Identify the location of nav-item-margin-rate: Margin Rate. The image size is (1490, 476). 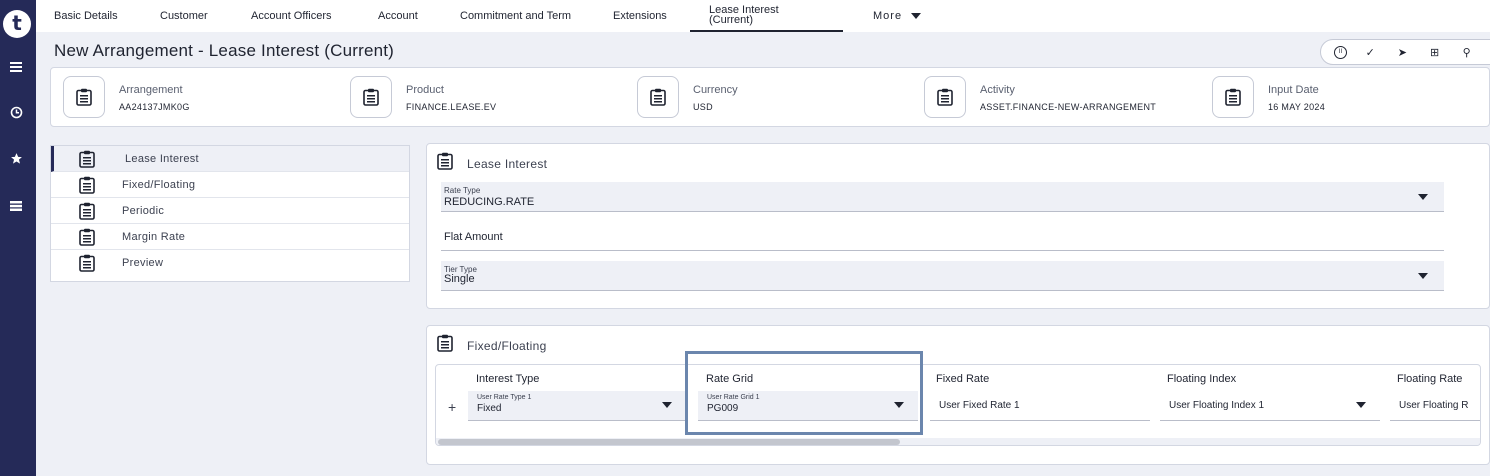
(230, 237).